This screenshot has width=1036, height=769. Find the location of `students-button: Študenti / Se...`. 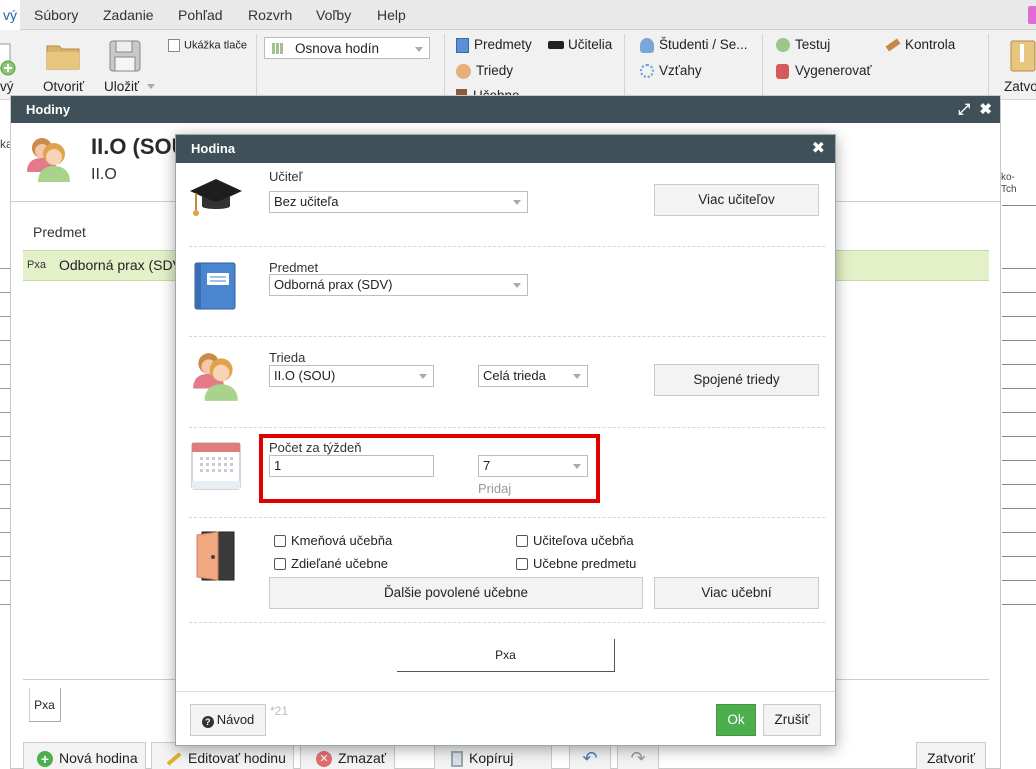

students-button: Študenti / Se... is located at coordinates (694, 45).